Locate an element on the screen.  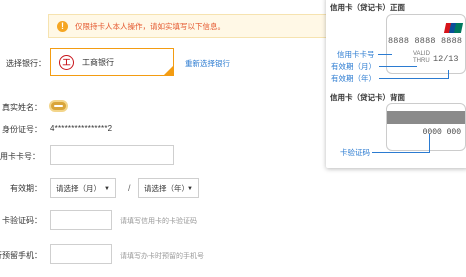
cvv-input is located at coordinates (81, 220).